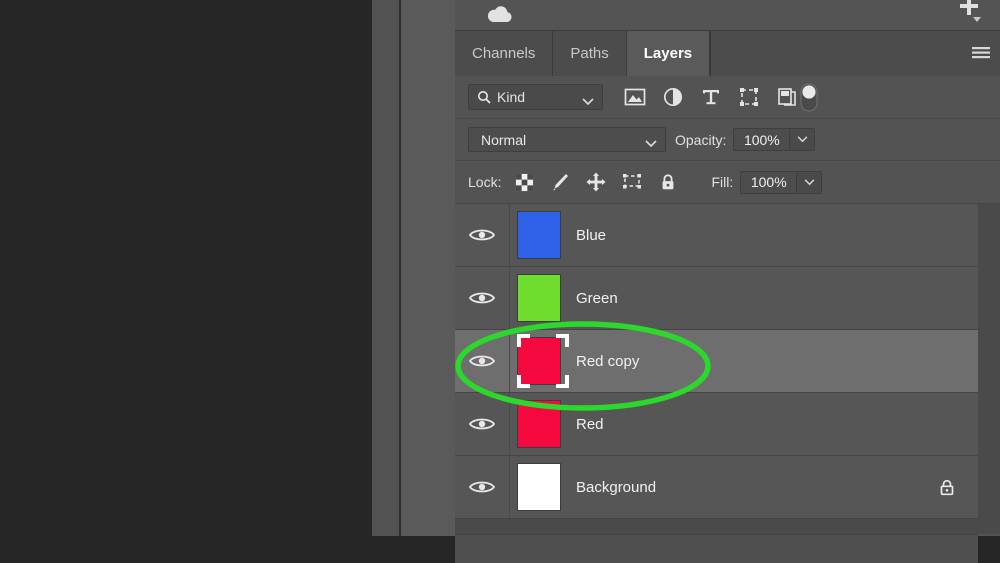 This screenshot has width=1000, height=563. I want to click on opacity-input: 100%, so click(762, 139).